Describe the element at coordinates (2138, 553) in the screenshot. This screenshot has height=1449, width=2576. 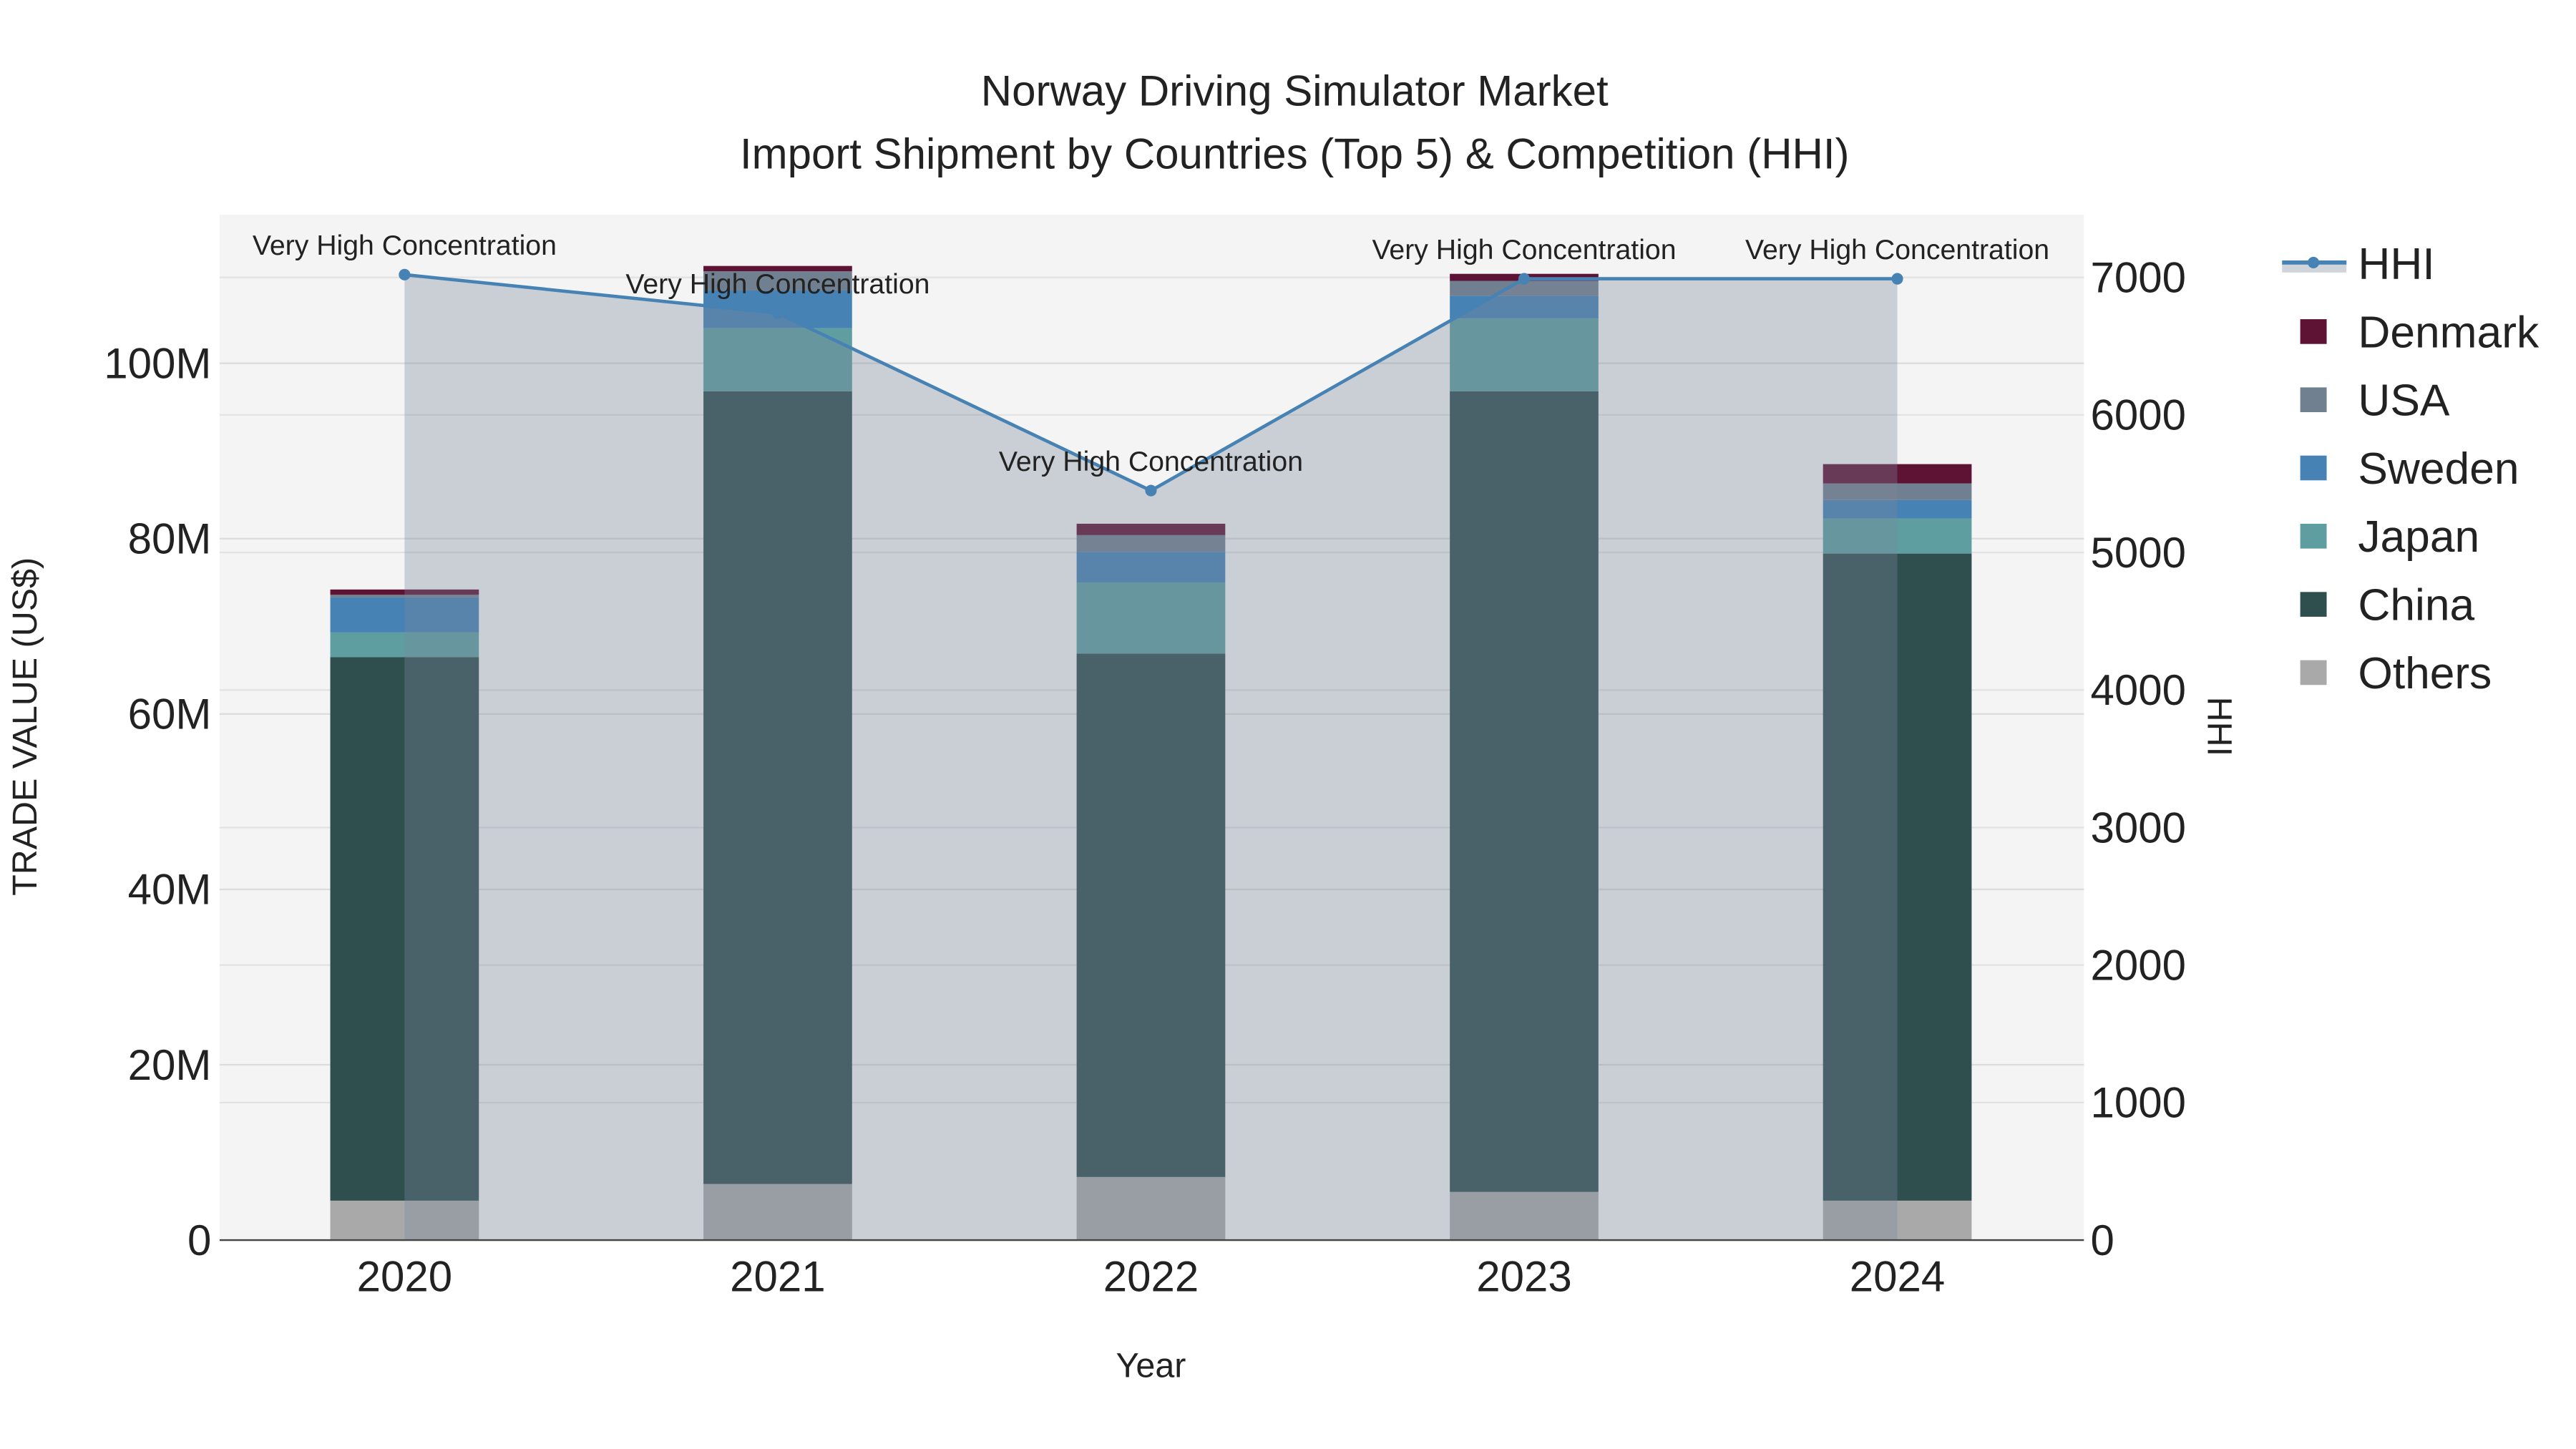
I see `y2-tick-label: 5000` at that location.